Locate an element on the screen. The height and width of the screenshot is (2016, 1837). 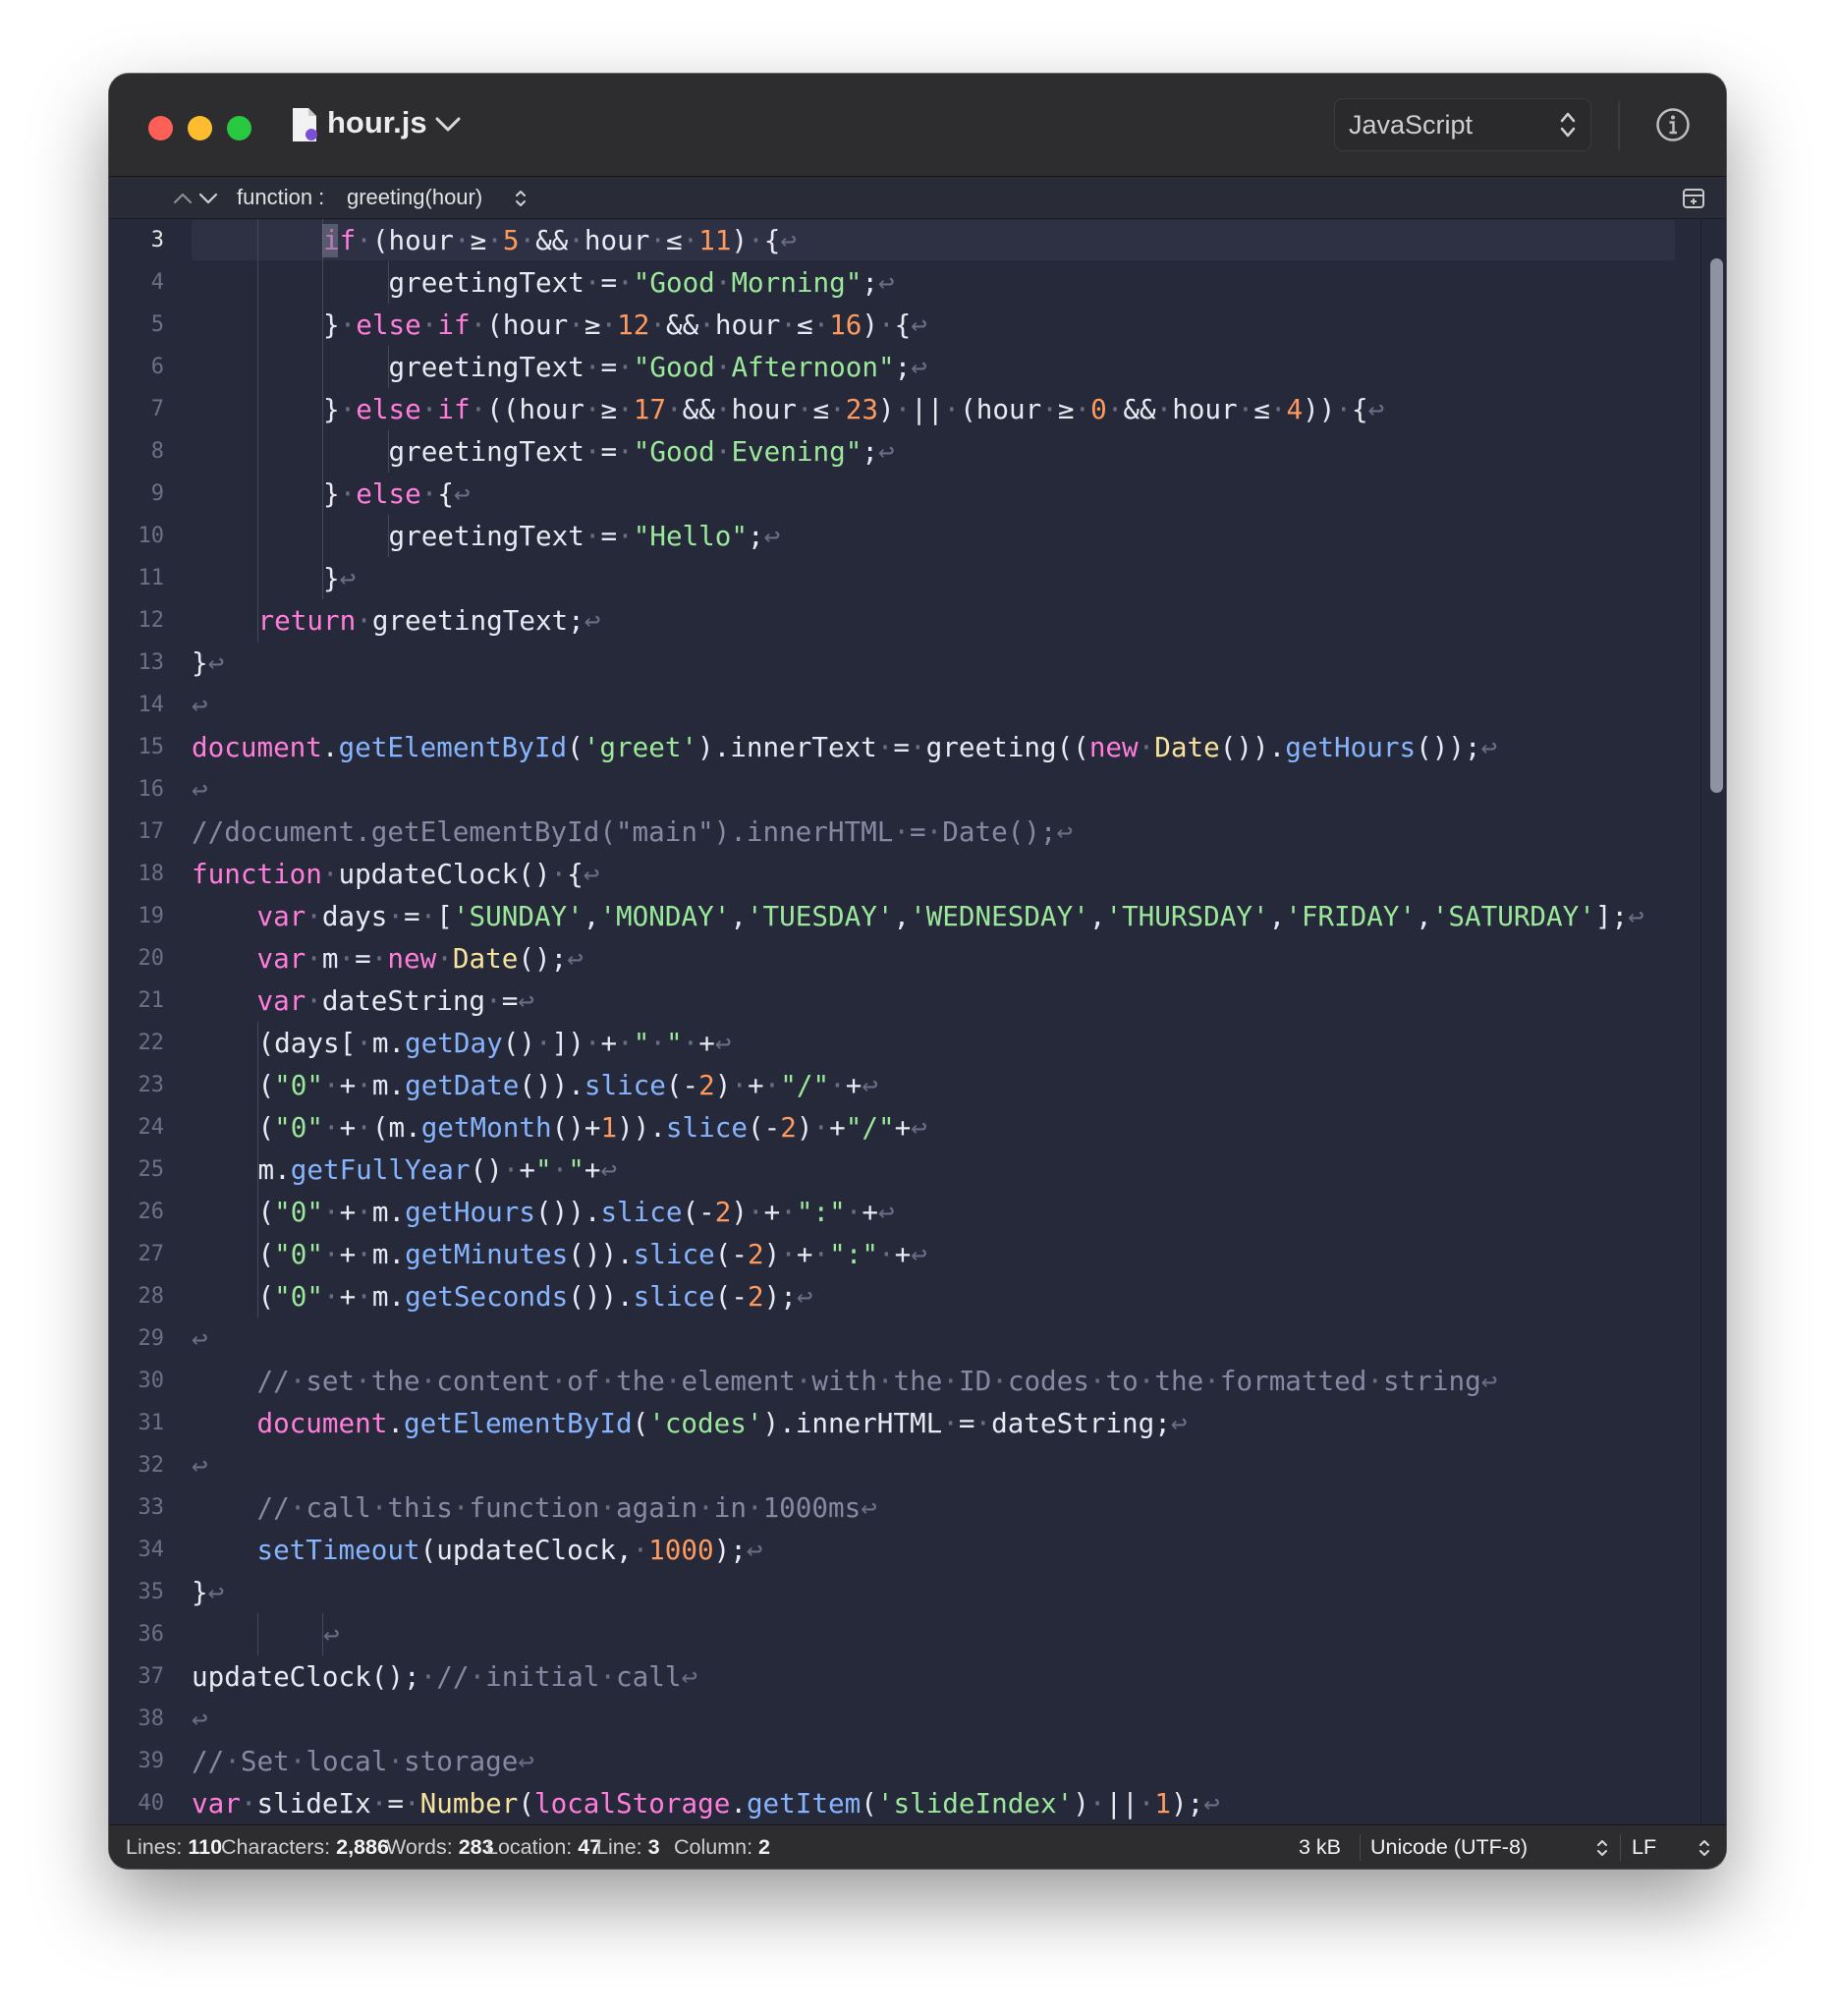
code-line: 38 ↩ is located at coordinates (904, 1719).